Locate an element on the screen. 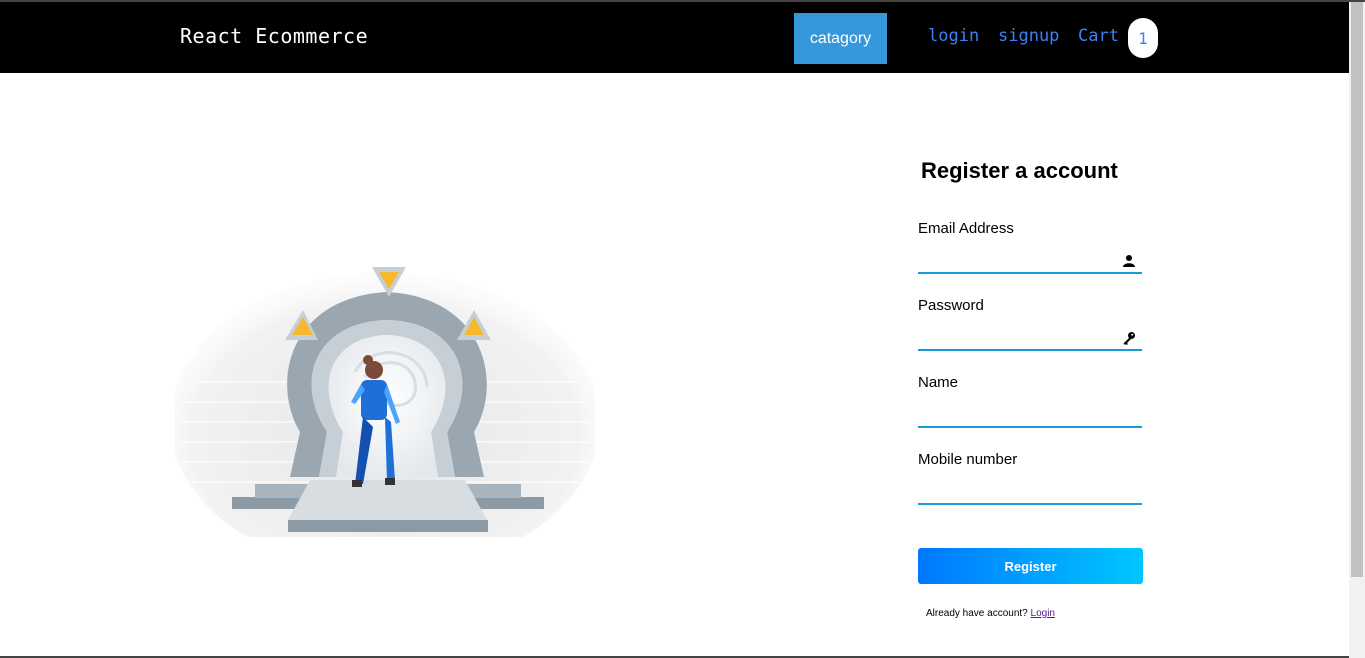 The height and width of the screenshot is (658, 1365). brand-title: React Ecommerce is located at coordinates (274, 36).